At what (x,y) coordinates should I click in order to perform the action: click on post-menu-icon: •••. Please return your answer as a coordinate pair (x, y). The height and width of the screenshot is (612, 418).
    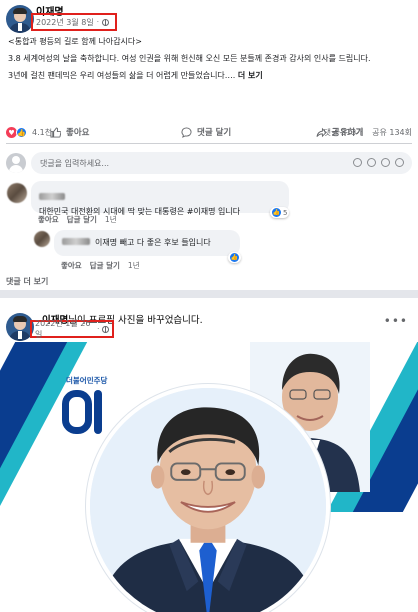
    Looking at the image, I should click on (396, 321).